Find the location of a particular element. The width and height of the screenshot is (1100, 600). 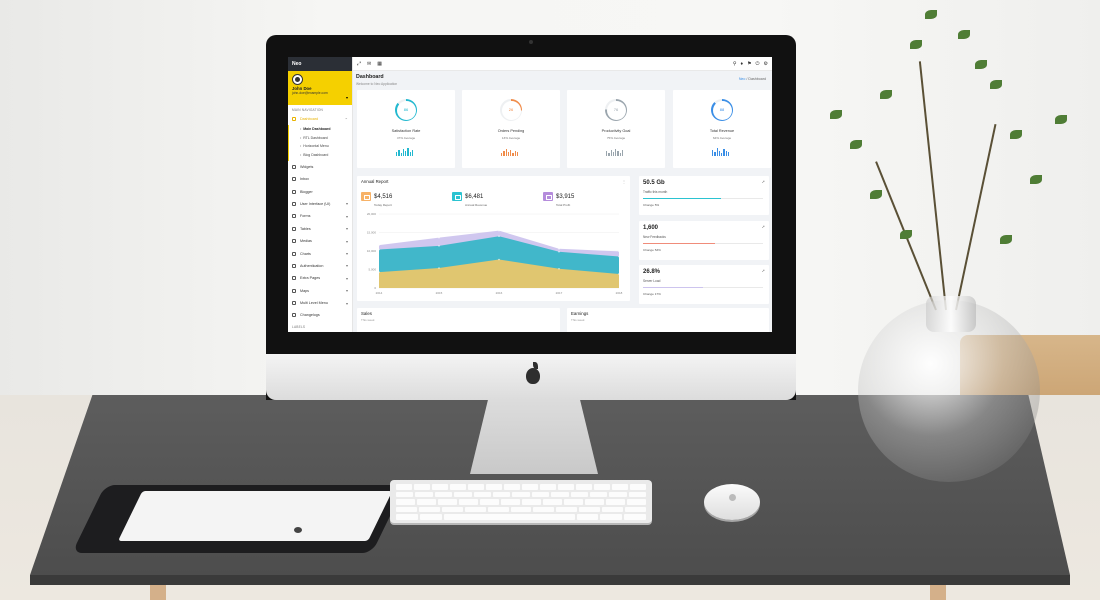

media-icon is located at coordinates (294, 241).